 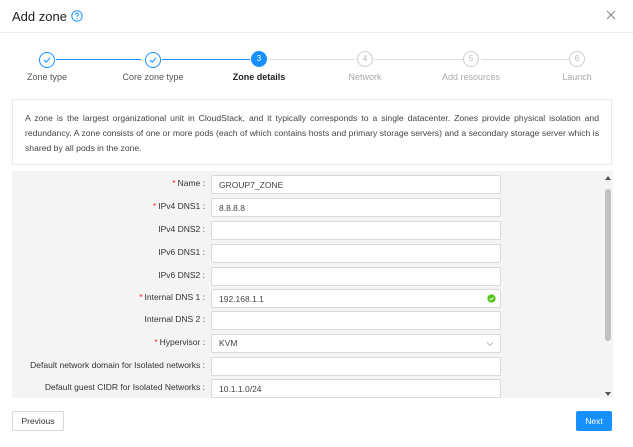 What do you see at coordinates (608, 265) in the screenshot?
I see `scrollbar-thumb` at bounding box center [608, 265].